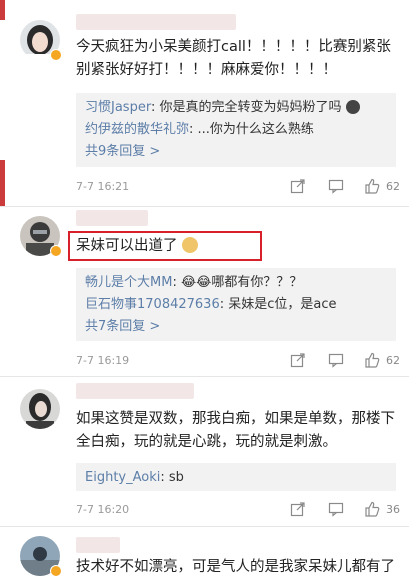 Image resolution: width=409 pixels, height=580 pixels. Describe the element at coordinates (235, 567) in the screenshot. I see `comment-text: 技术好不如漂亮，可是气人的是我家呆妹儿都有了` at that location.